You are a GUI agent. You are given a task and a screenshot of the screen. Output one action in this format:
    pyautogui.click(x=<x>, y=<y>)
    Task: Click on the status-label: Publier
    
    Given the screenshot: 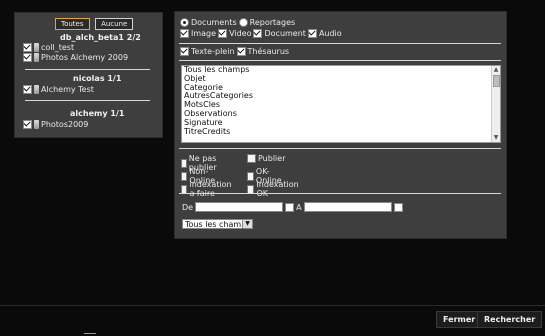 What is the action you would take?
    pyautogui.click(x=272, y=158)
    